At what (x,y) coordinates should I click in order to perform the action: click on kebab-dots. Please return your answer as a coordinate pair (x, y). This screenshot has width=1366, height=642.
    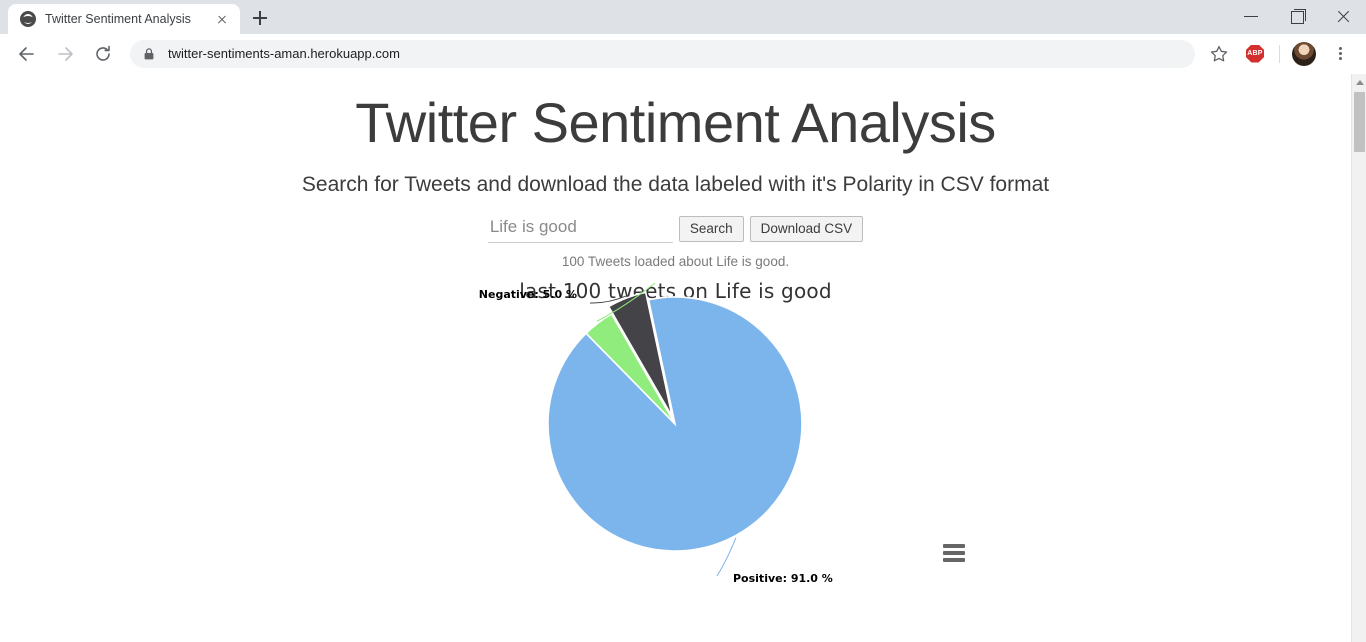
    Looking at the image, I should click on (1340, 54).